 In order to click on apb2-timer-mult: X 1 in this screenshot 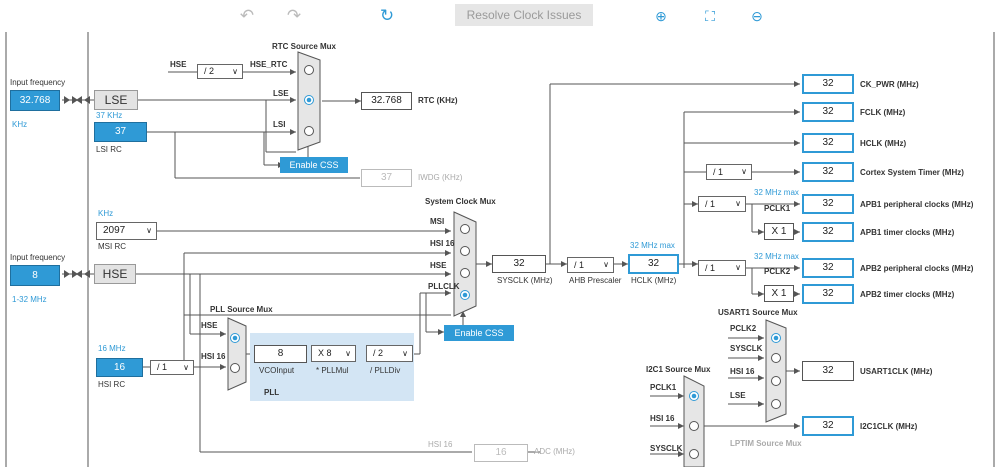, I will do `click(779, 293)`.